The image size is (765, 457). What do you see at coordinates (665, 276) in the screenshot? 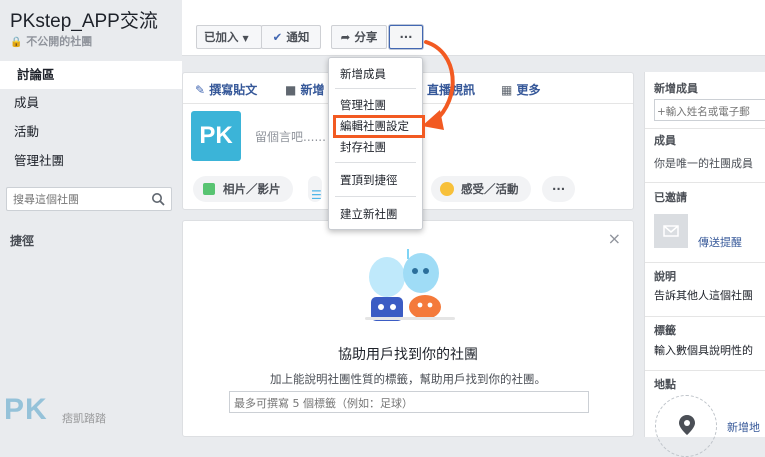
I see `description-heading: 說明` at bounding box center [665, 276].